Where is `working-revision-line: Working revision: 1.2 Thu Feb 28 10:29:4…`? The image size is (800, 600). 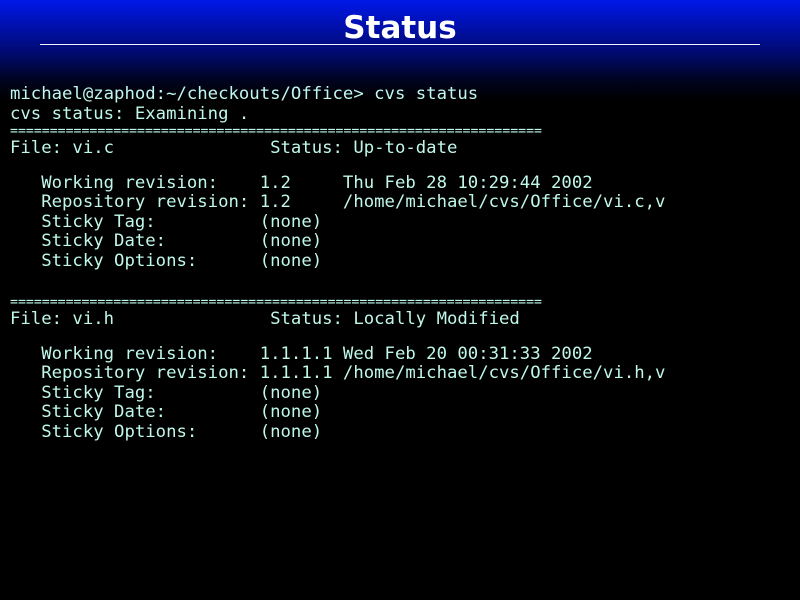
working-revision-line: Working revision: 1.2 Thu Feb 28 10:29:4… is located at coordinates (301, 183).